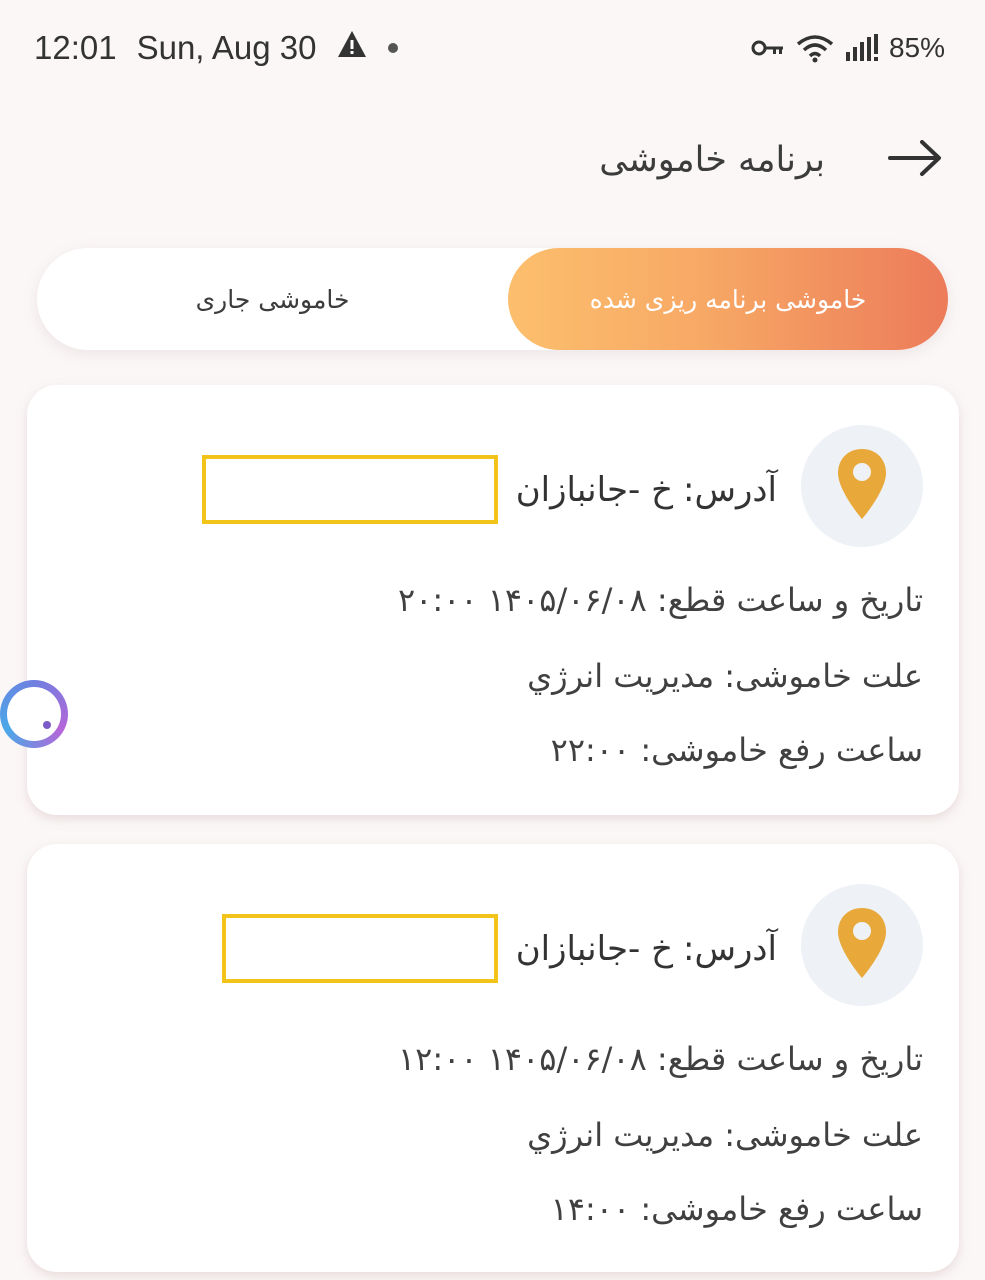 The image size is (985, 1280). What do you see at coordinates (736, 1209) in the screenshot?
I see `restore-time: ساعت رفع خاموشی: ۱۴:۰۰` at bounding box center [736, 1209].